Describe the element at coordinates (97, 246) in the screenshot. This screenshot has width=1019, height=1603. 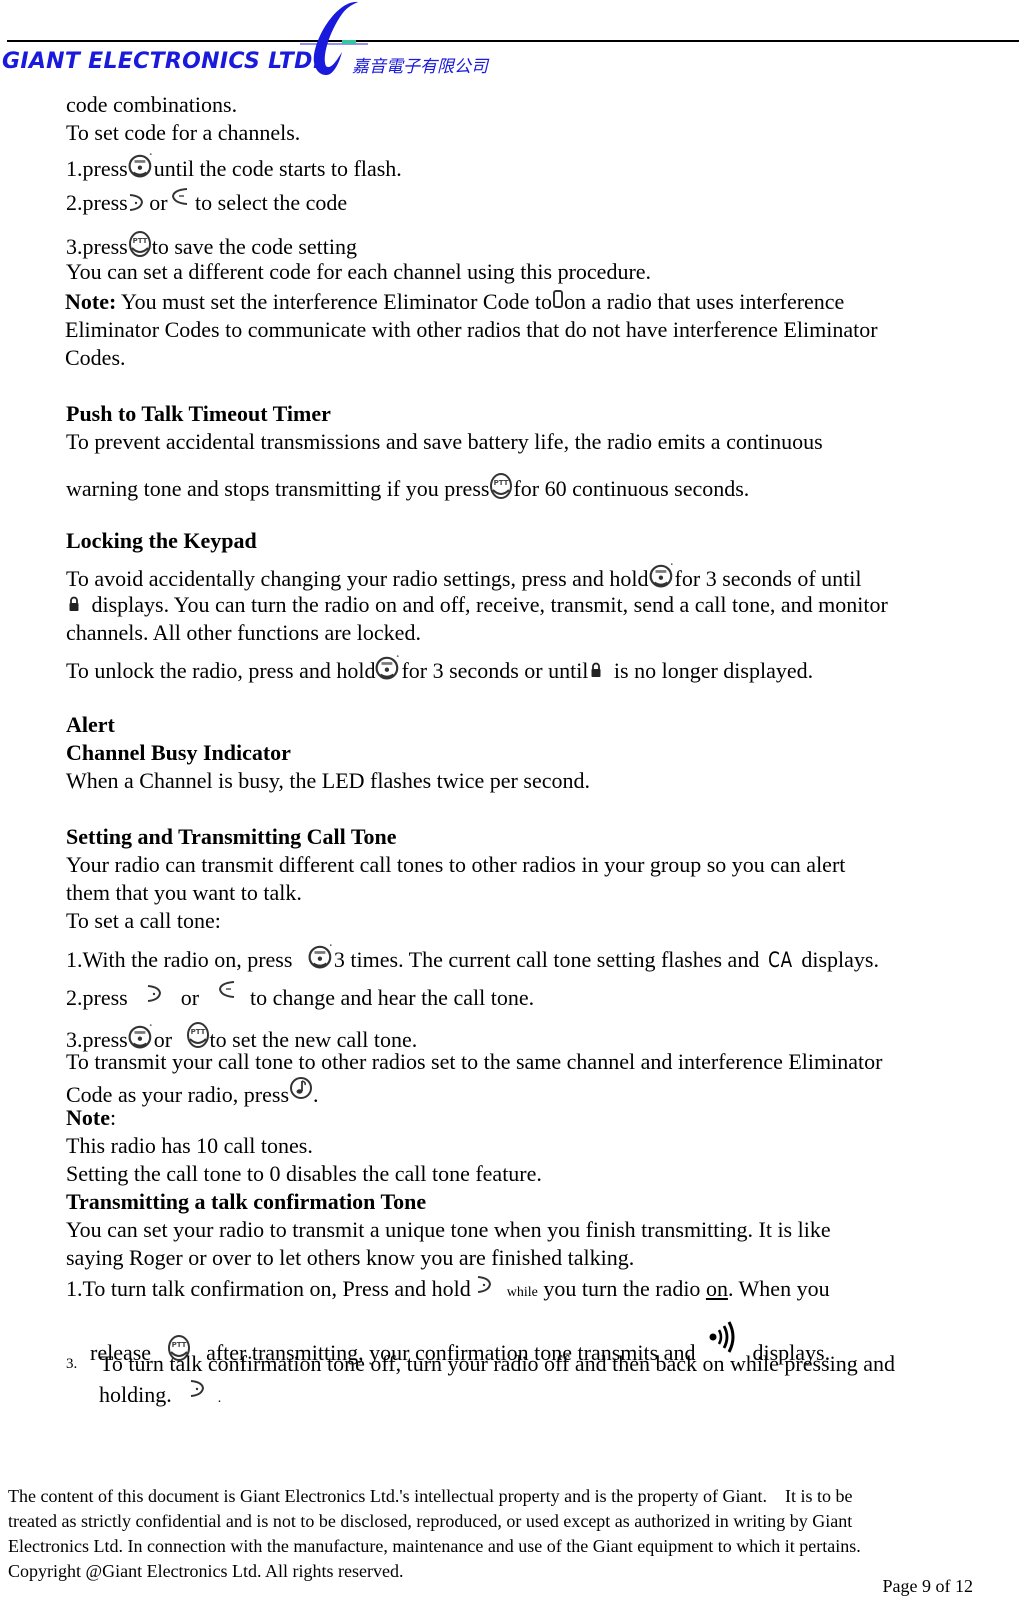
I see `step-text: 3.press` at that location.